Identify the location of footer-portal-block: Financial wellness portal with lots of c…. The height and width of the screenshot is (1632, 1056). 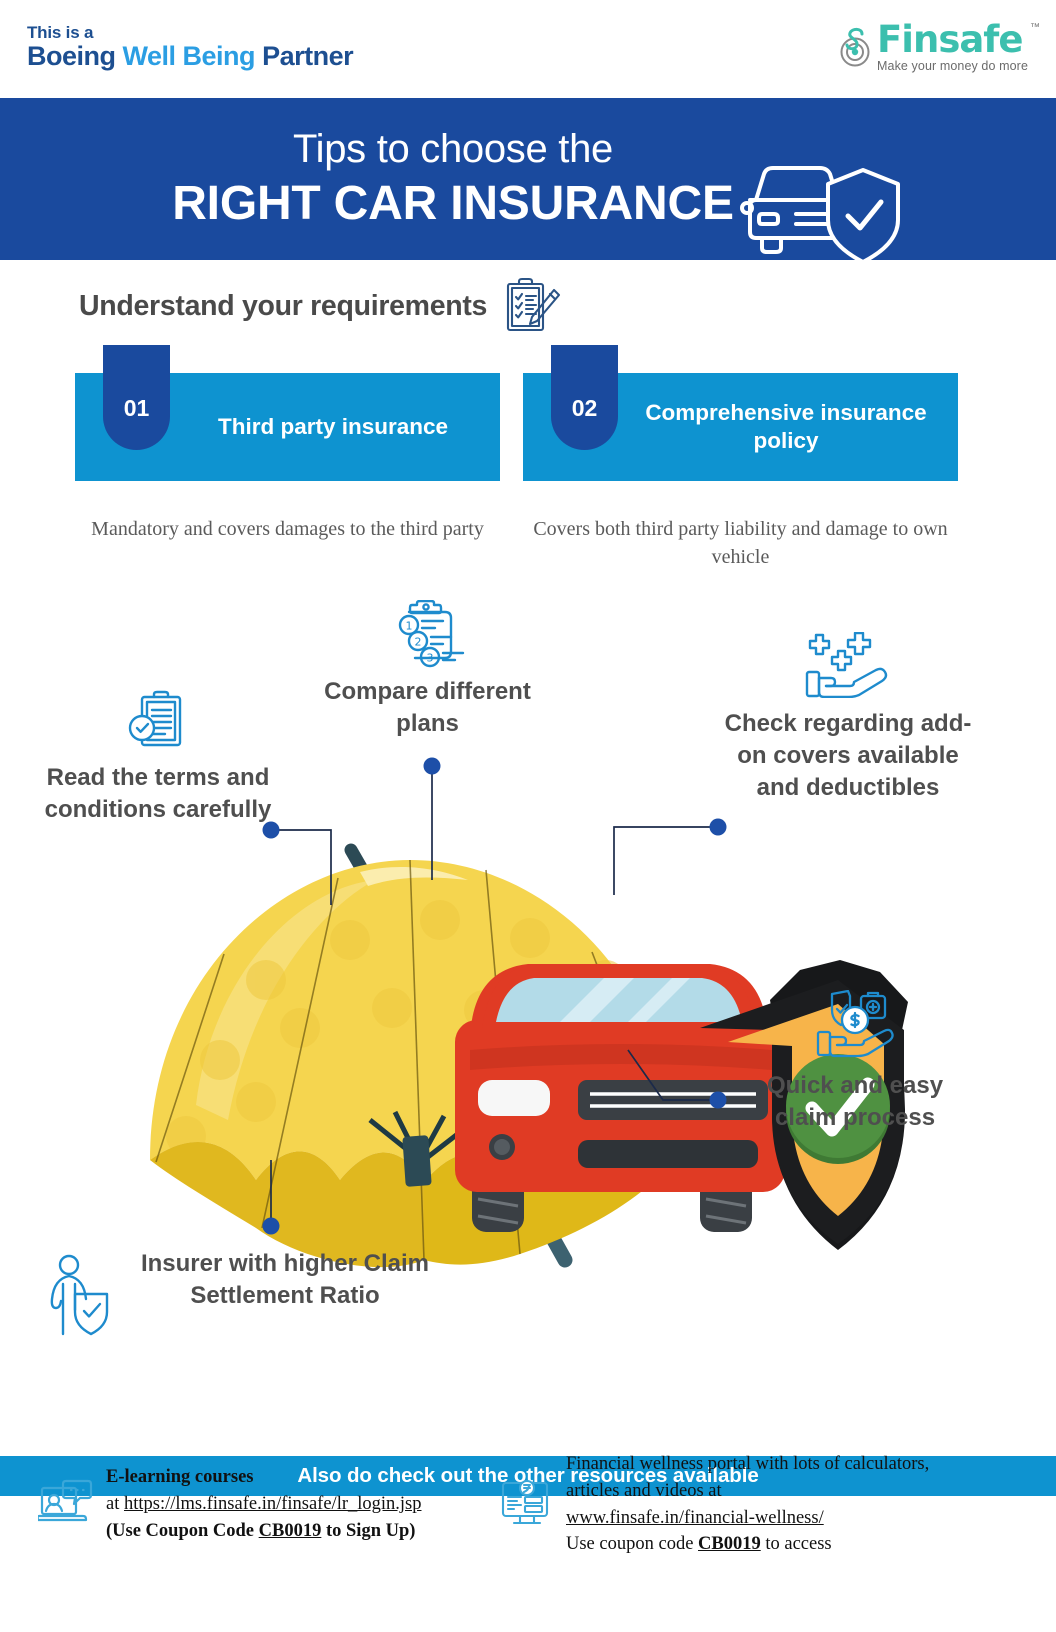
(714, 1504).